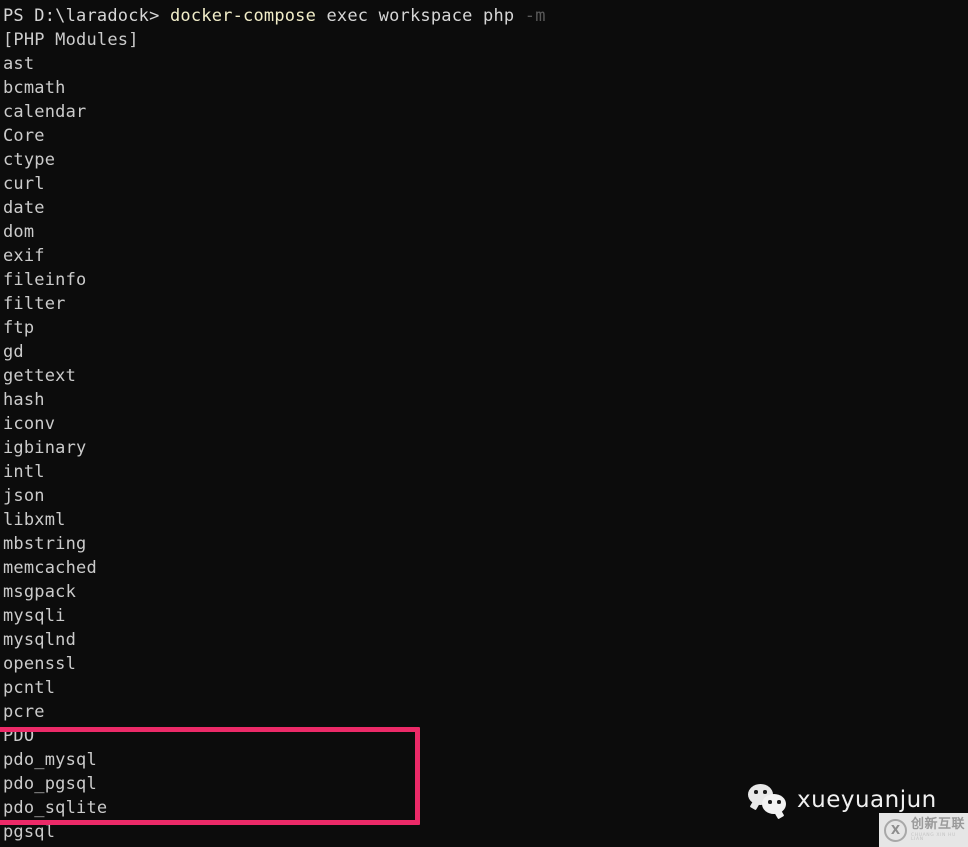  What do you see at coordinates (34, 304) in the screenshot?
I see `module-list-item: filter` at bounding box center [34, 304].